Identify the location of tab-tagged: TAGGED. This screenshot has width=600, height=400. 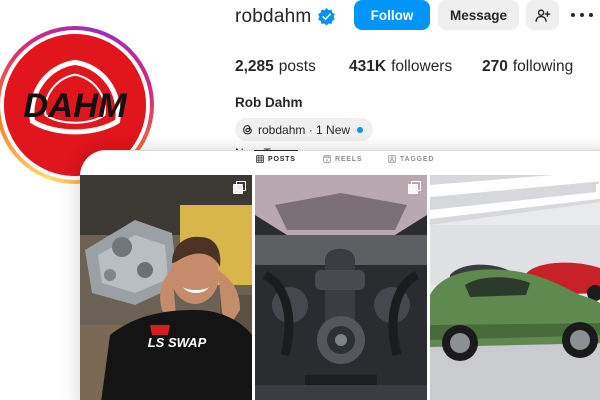
(411, 159).